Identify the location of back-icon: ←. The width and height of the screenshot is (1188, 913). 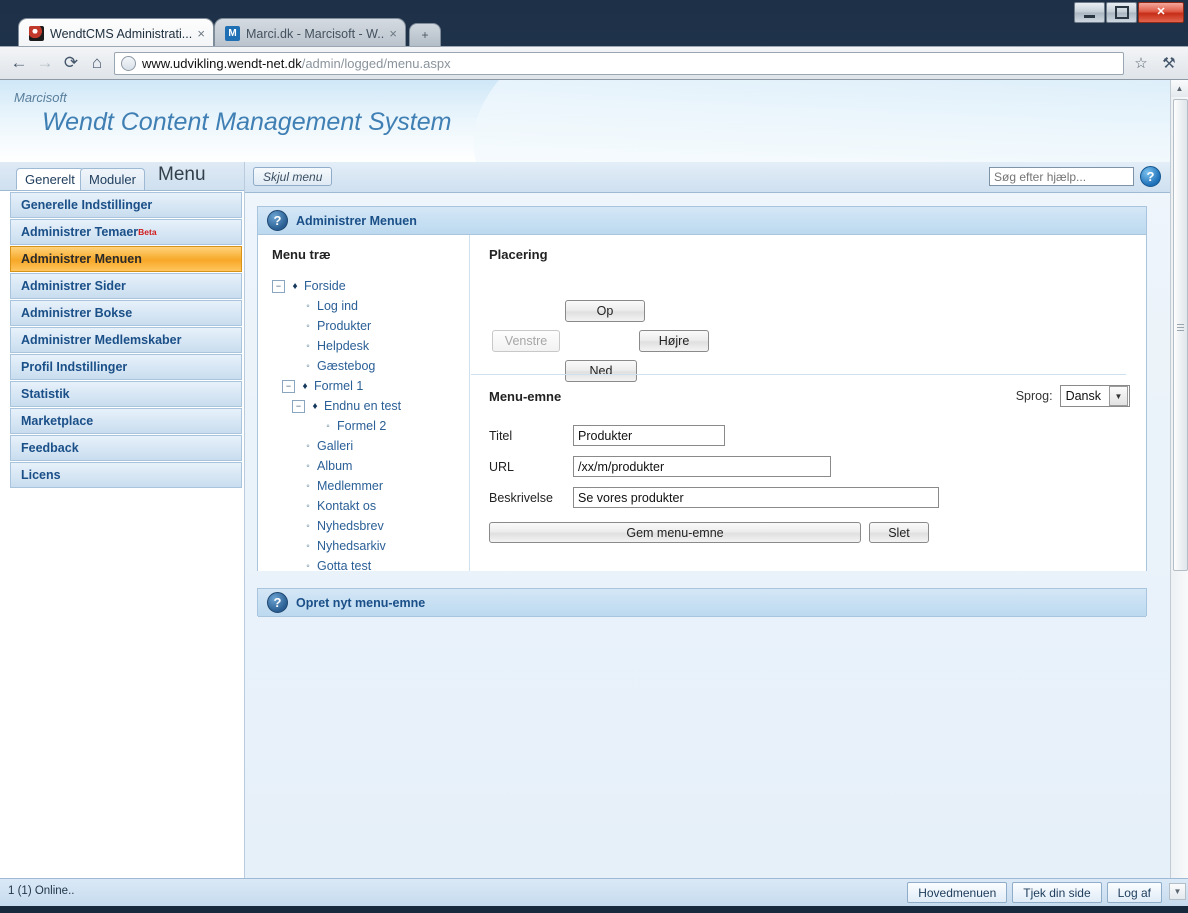
(19, 63).